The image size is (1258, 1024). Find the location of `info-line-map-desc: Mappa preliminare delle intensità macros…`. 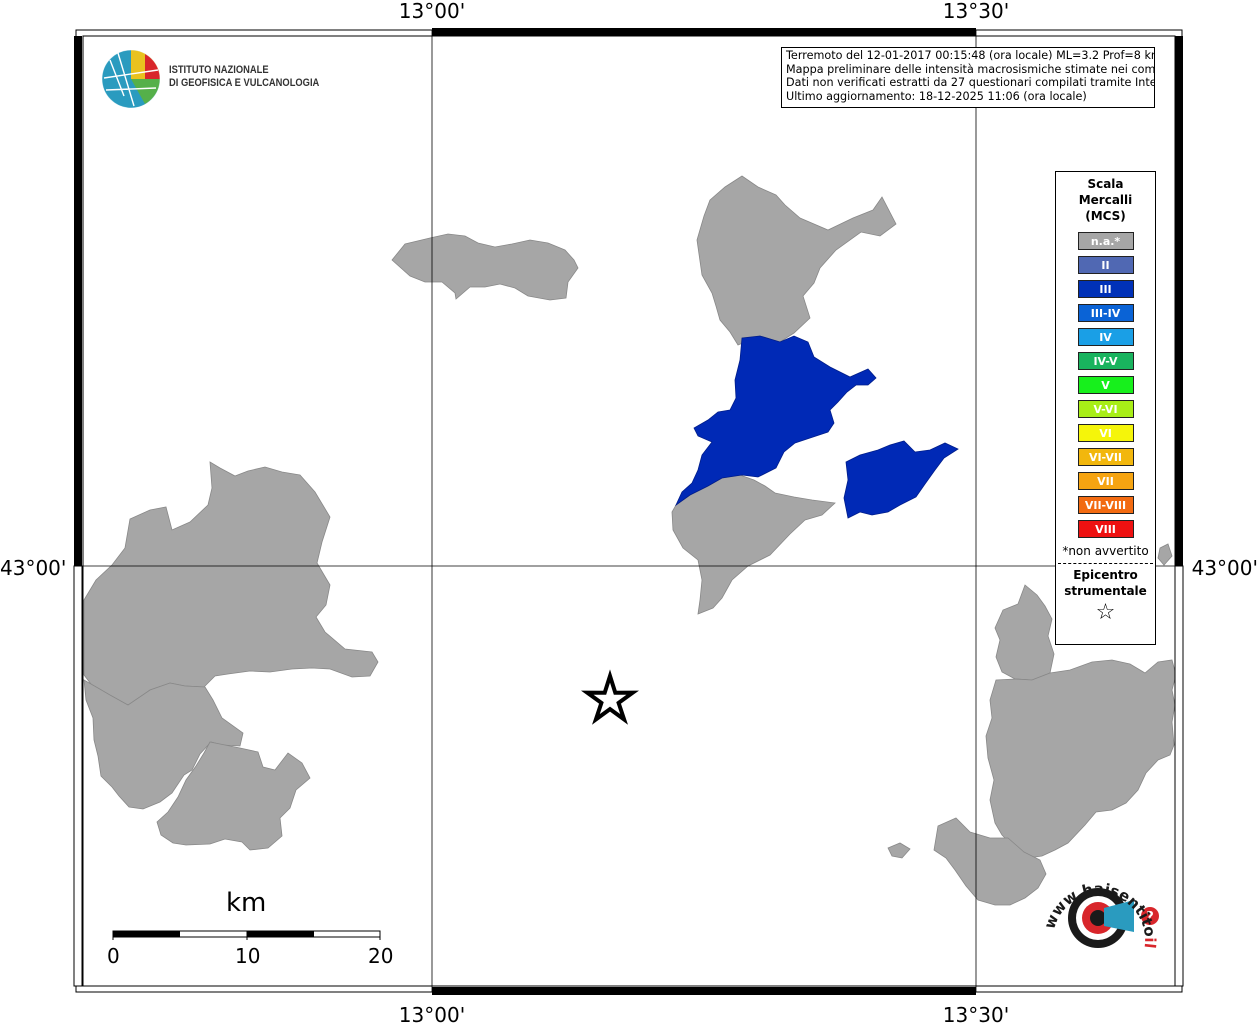

info-line-map-desc: Mappa preliminare delle intensità macros… is located at coordinates (970, 69).